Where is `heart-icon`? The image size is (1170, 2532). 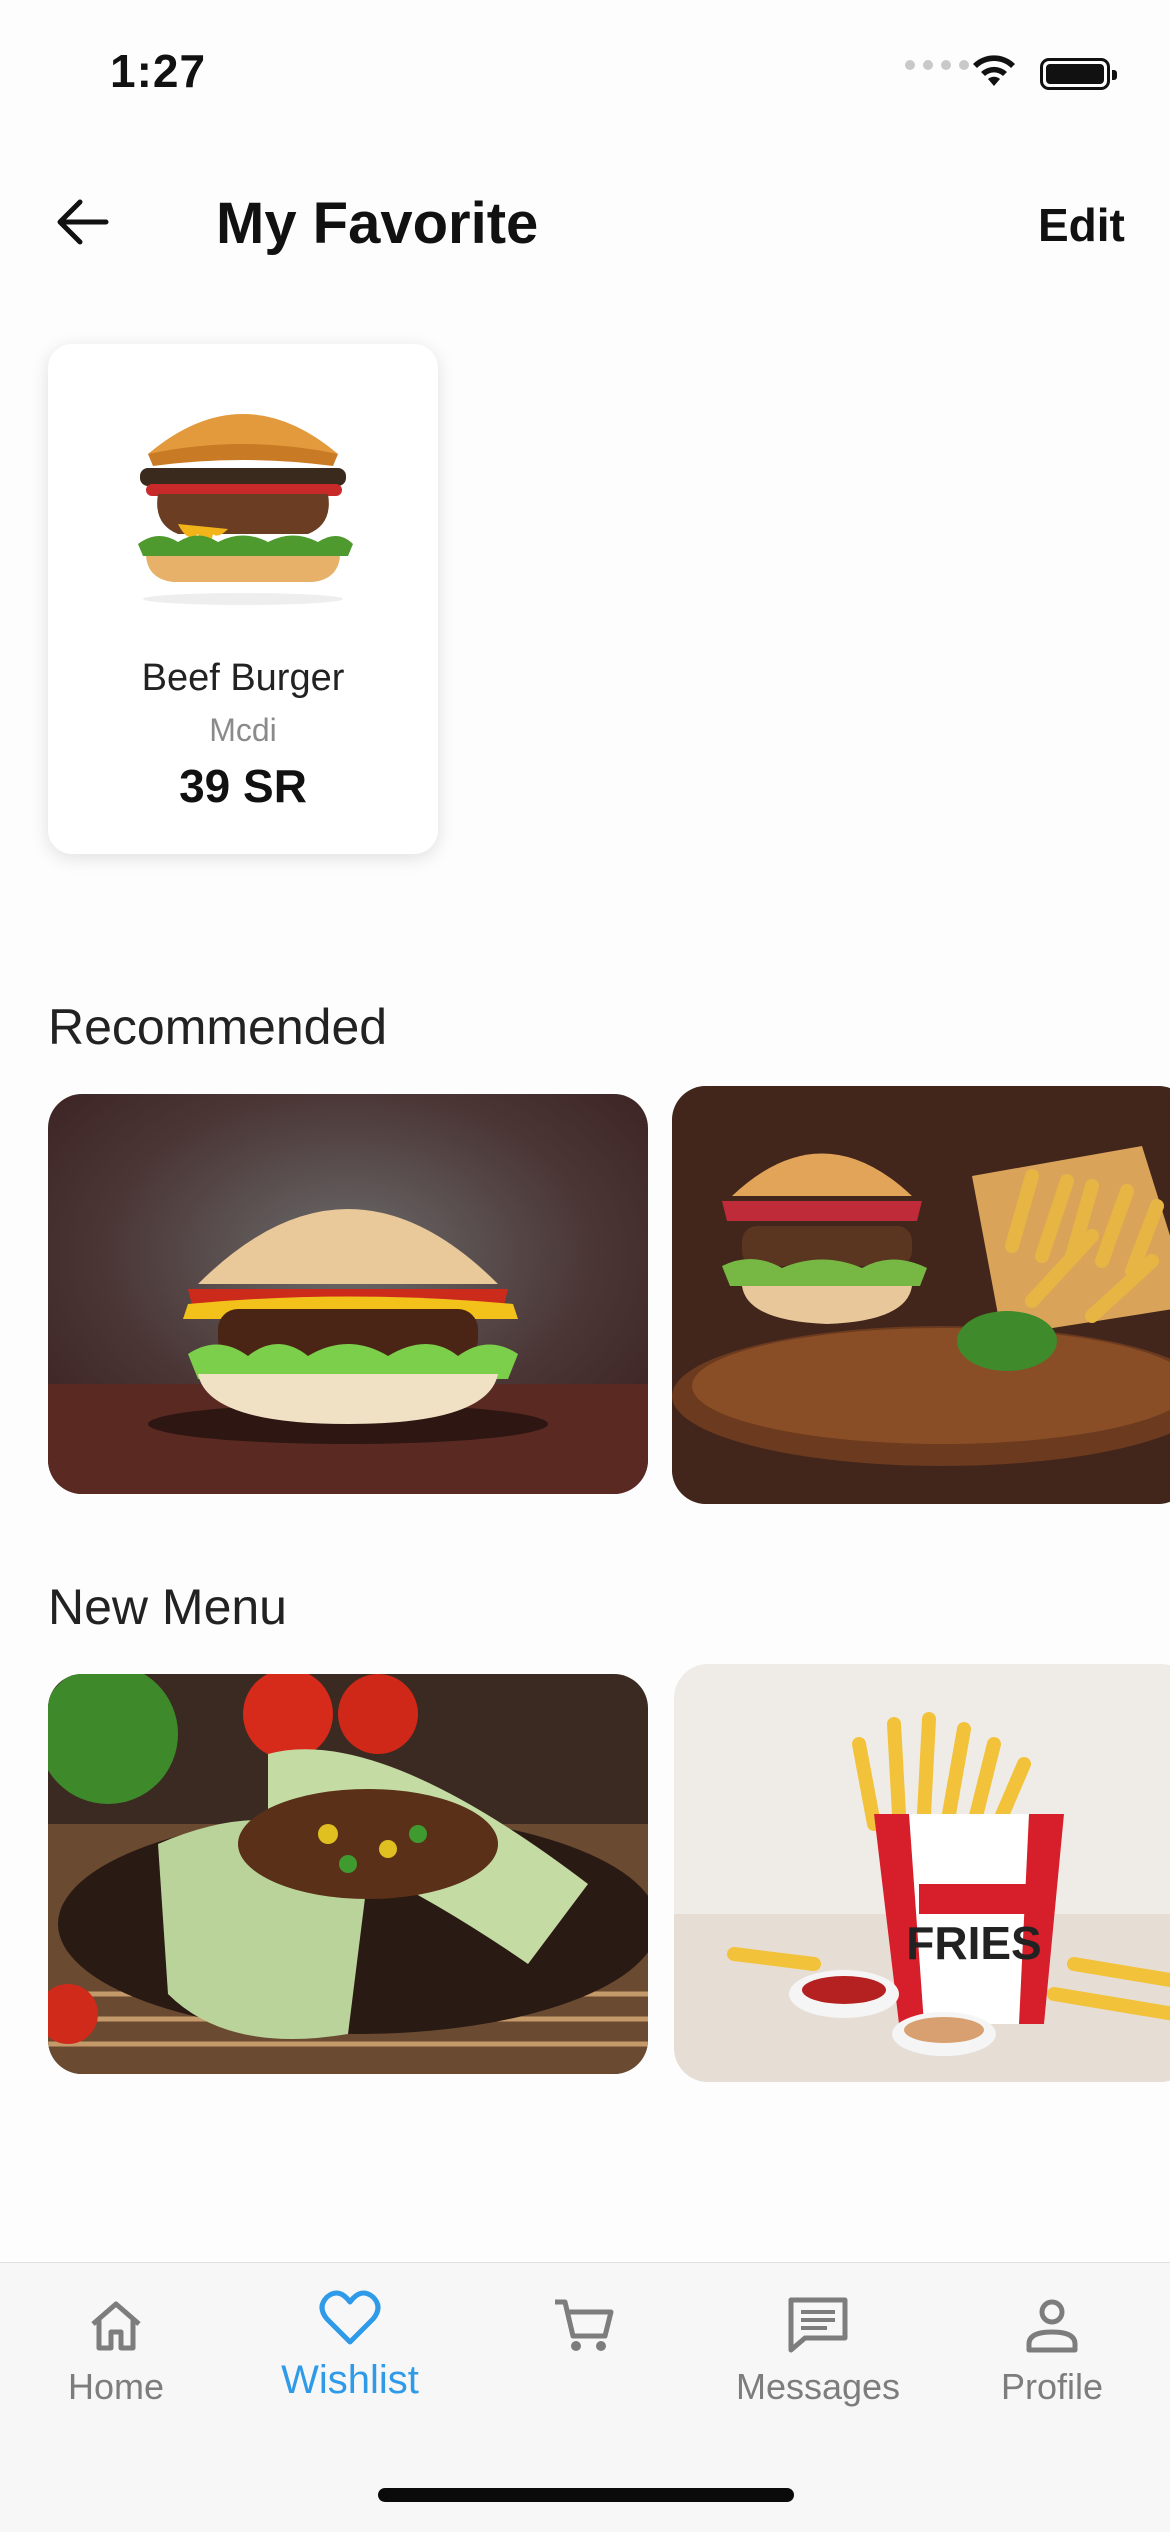
heart-icon is located at coordinates (350, 2317).